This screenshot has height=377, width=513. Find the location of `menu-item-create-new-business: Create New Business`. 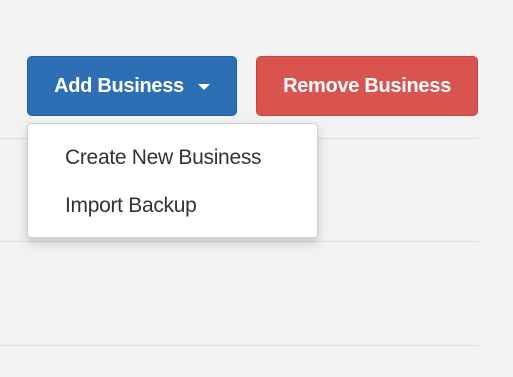

menu-item-create-new-business: Create New Business is located at coordinates (163, 158).